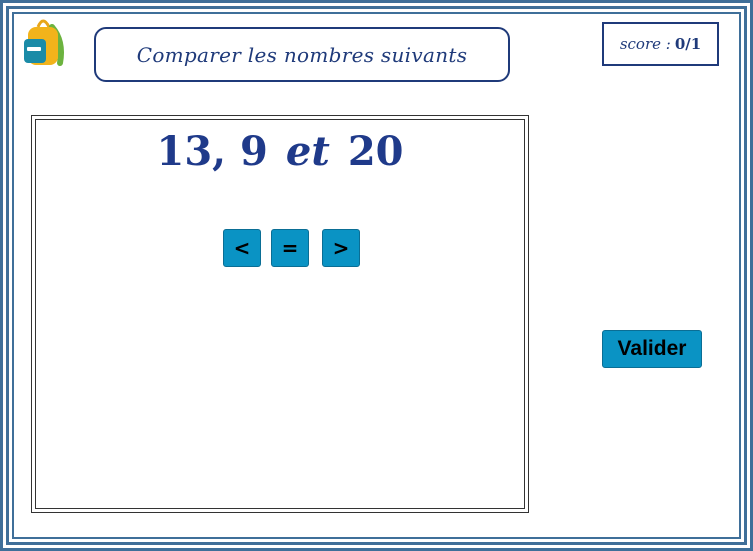 Image resolution: width=753 pixels, height=551 pixels. Describe the element at coordinates (645, 44) in the screenshot. I see `score-label: score :` at that location.